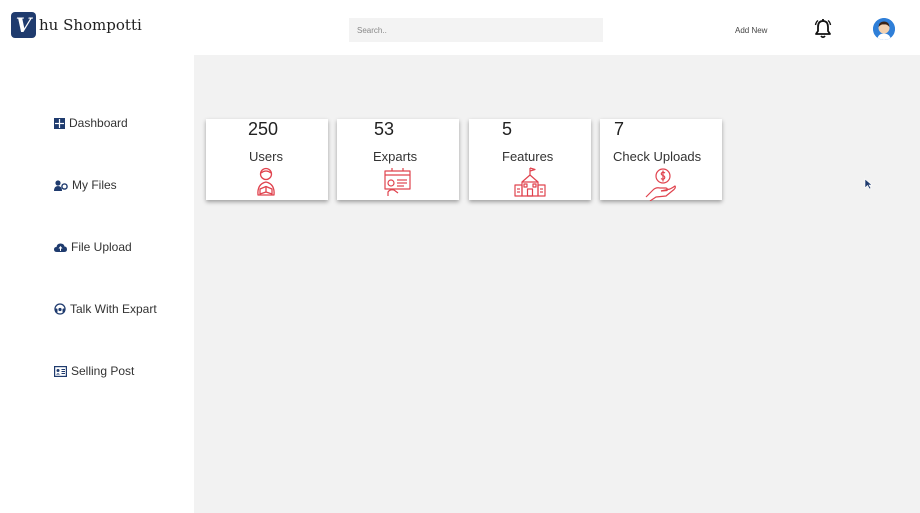 The width and height of the screenshot is (920, 513). Describe the element at coordinates (60, 247) in the screenshot. I see `cloud-upload-icon` at that location.